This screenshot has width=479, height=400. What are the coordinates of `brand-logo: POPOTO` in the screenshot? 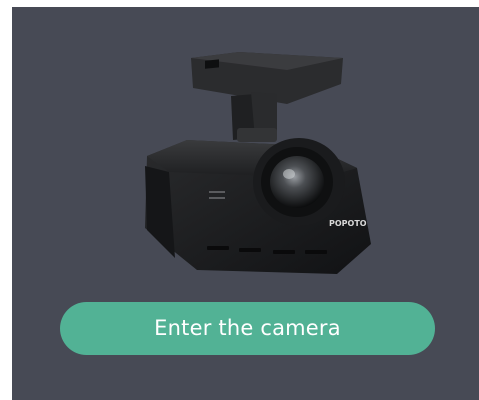 It's located at (348, 223).